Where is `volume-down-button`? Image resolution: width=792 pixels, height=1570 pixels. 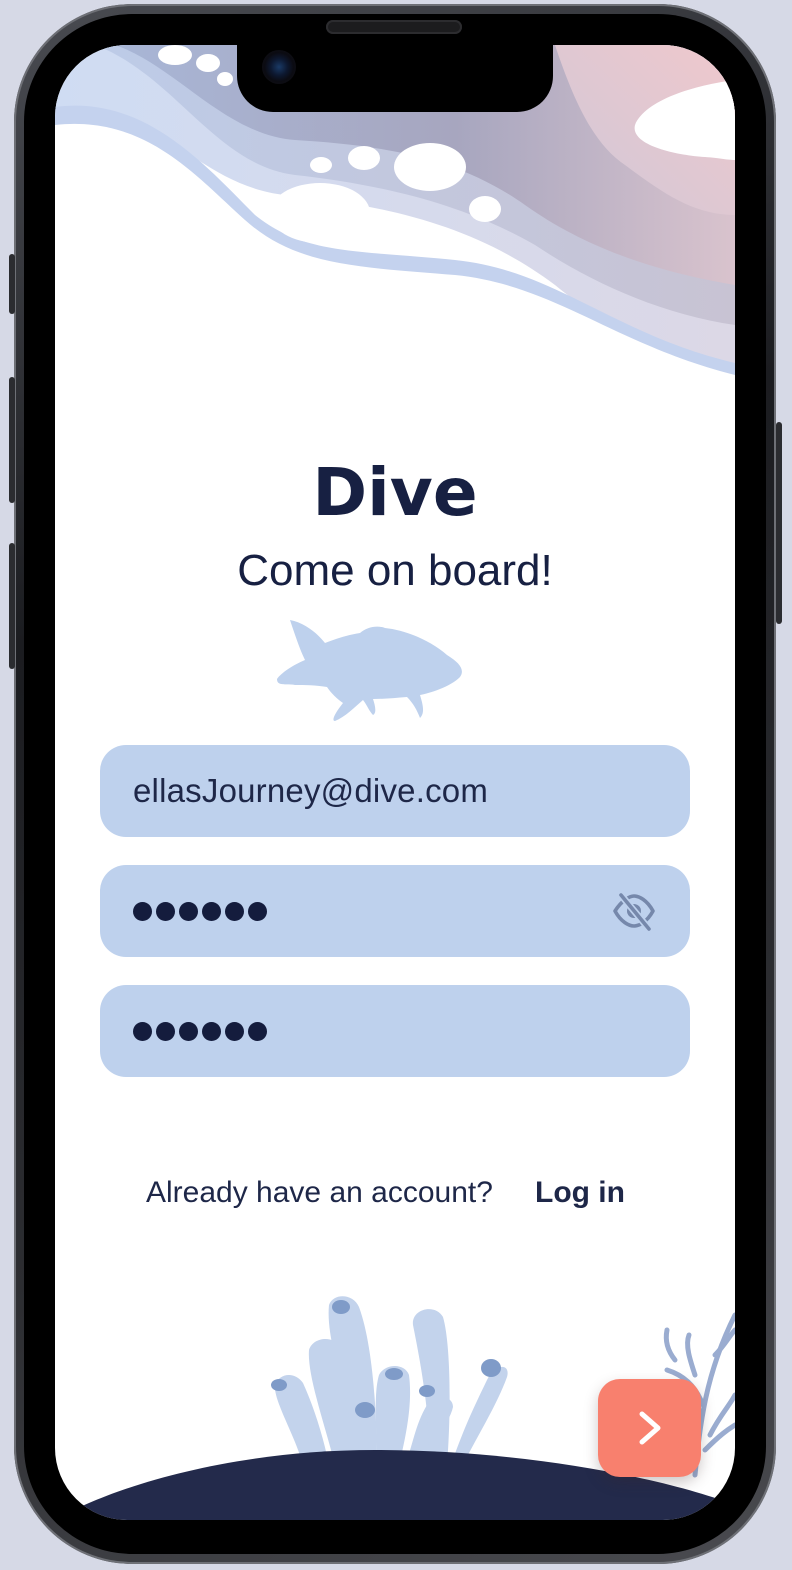
volume-down-button is located at coordinates (12, 606).